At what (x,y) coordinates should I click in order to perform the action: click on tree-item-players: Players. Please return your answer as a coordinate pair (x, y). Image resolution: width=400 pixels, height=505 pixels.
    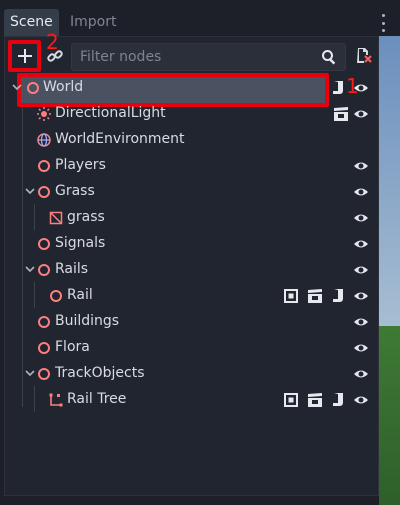
    Looking at the image, I should click on (191, 166).